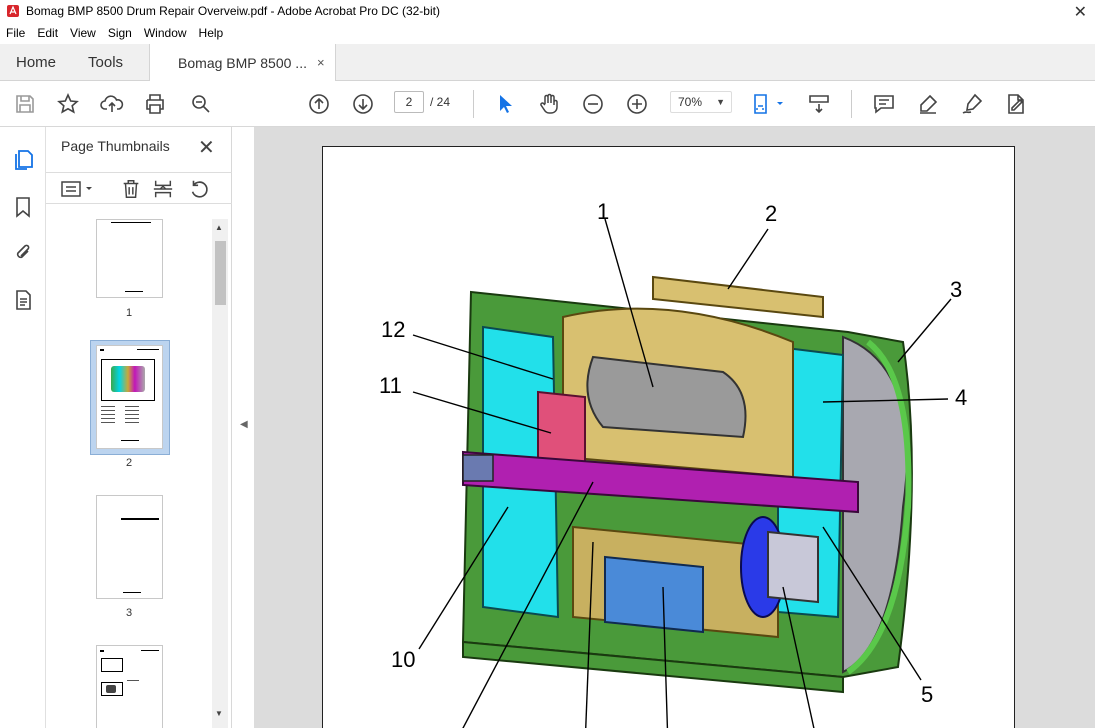 The width and height of the screenshot is (1095, 728). I want to click on callout-5: 5, so click(927, 694).